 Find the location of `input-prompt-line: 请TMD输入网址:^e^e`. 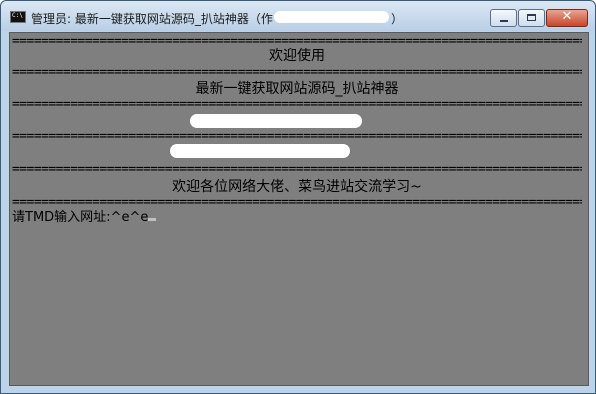

input-prompt-line: 请TMD输入网址:^e^e is located at coordinates (297, 218).